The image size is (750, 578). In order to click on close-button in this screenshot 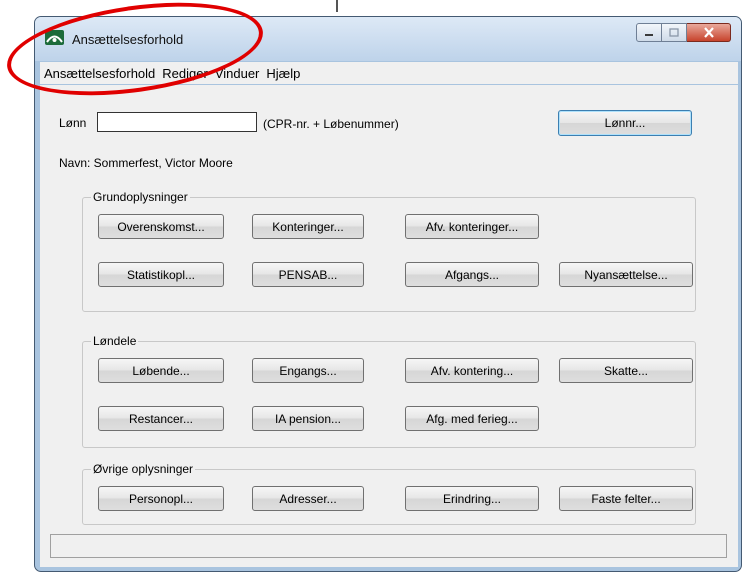, I will do `click(709, 32)`.